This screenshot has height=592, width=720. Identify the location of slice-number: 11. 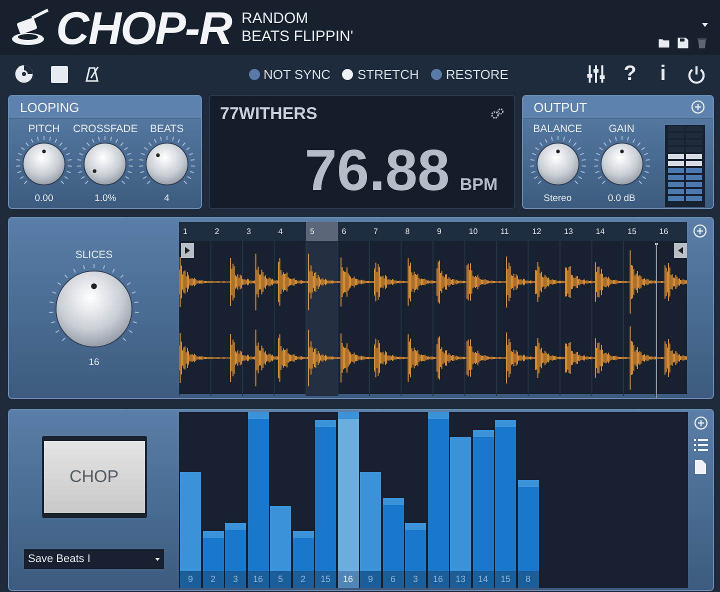
(512, 231).